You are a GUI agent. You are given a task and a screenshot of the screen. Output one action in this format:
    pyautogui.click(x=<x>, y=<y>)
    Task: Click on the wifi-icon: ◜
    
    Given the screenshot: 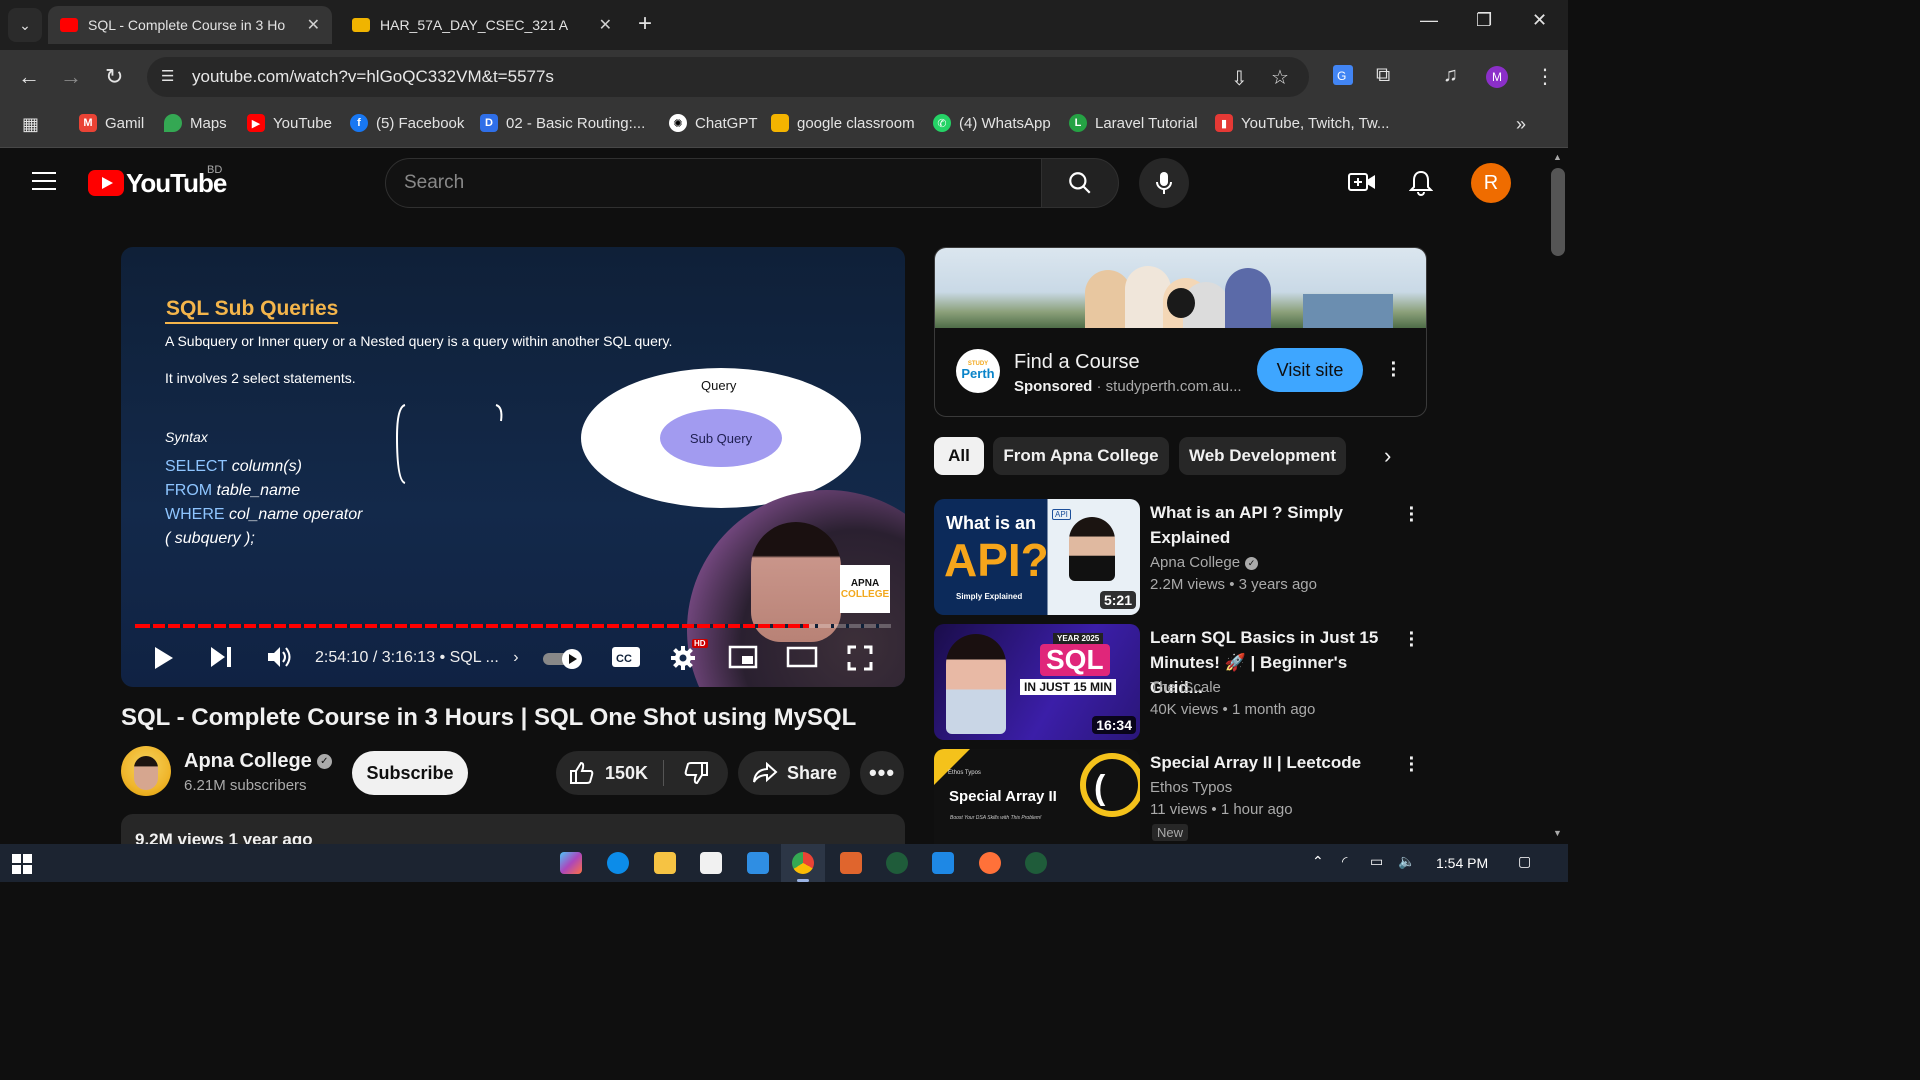 What is the action you would take?
    pyautogui.click(x=1344, y=861)
    